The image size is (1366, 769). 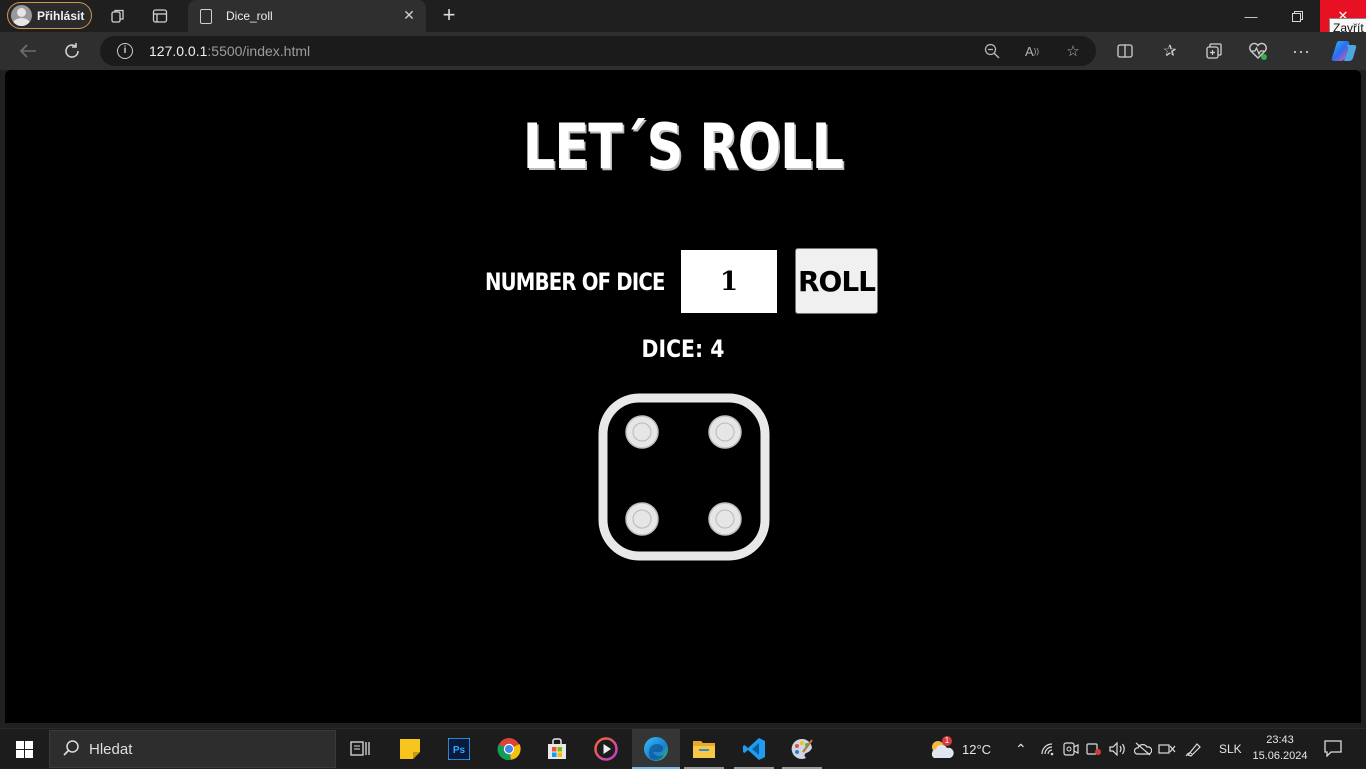 I want to click on svg-text: Ps, so click(x=459, y=750).